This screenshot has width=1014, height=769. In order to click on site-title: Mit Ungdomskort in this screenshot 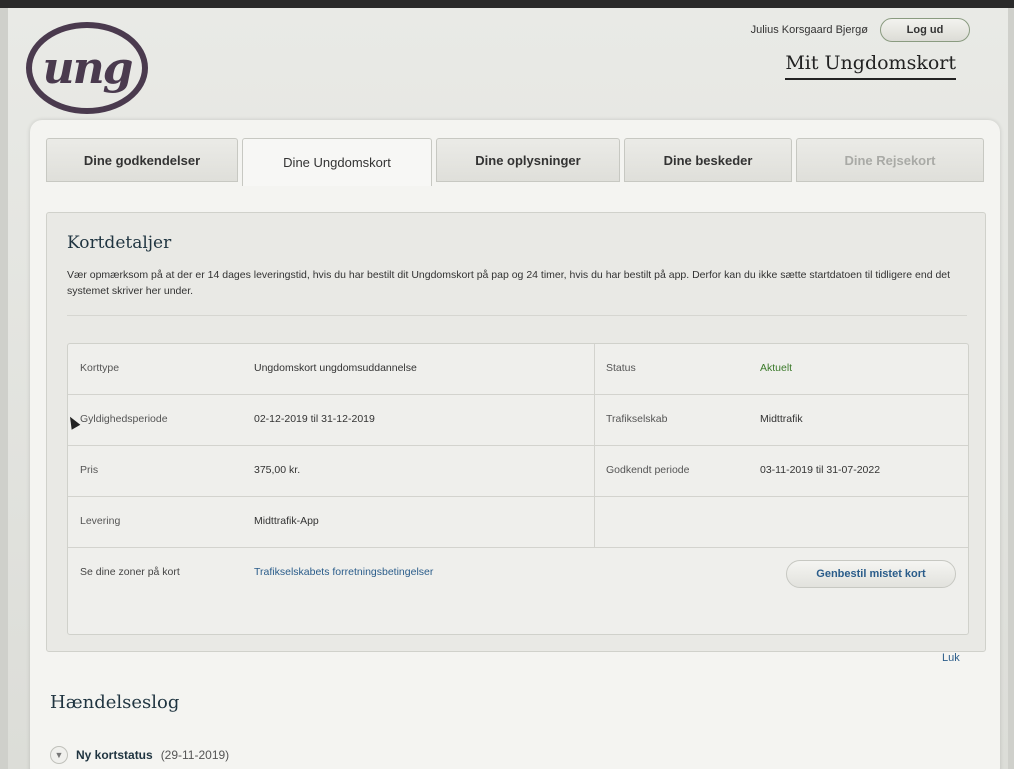, I will do `click(870, 66)`.